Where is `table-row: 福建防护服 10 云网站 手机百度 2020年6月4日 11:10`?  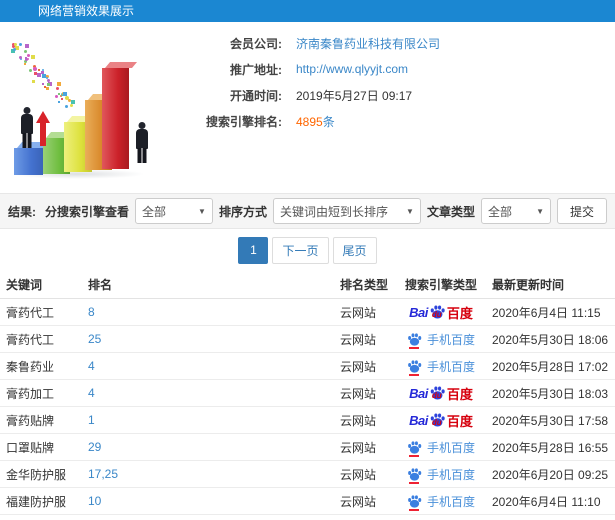 table-row: 福建防护服 10 云网站 手机百度 2020年6月4日 11:10 is located at coordinates (307, 501).